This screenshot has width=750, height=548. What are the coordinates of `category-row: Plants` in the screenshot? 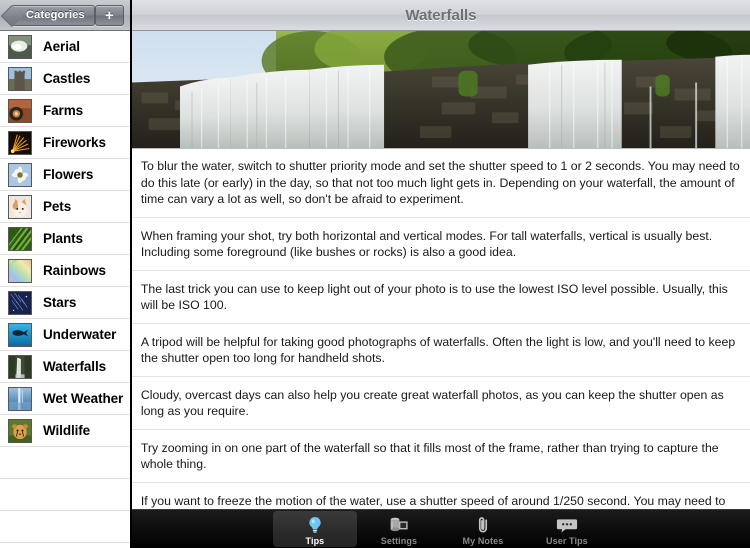 It's located at (65, 239).